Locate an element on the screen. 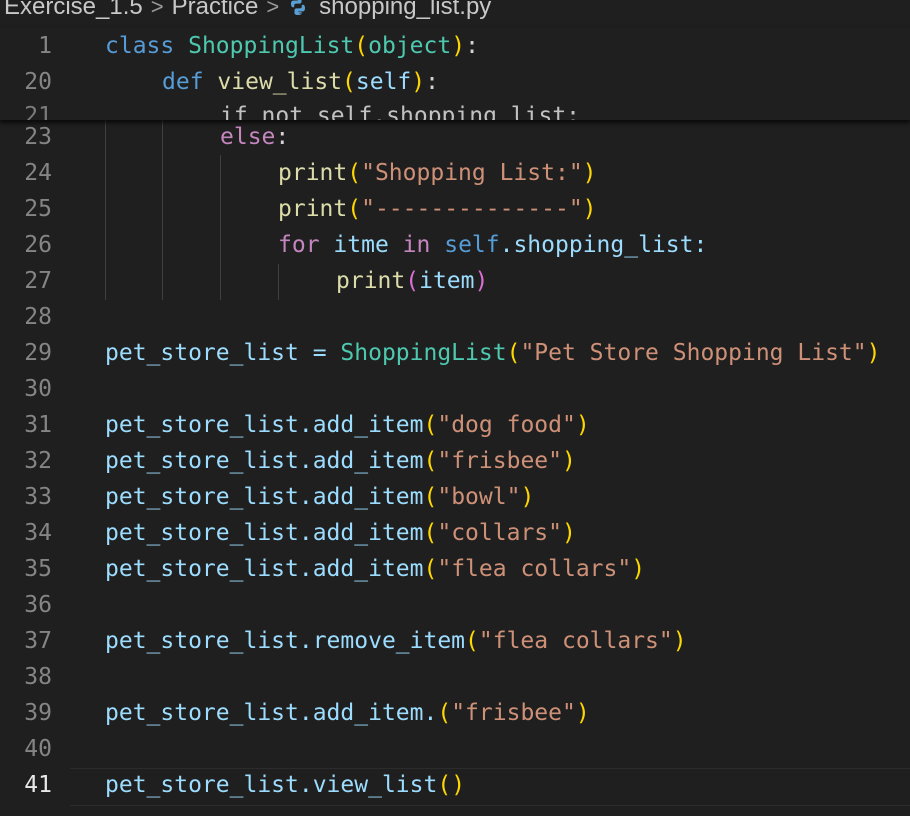  code-text: pet_store_list.add_item("frisbee") is located at coordinates (340, 461).